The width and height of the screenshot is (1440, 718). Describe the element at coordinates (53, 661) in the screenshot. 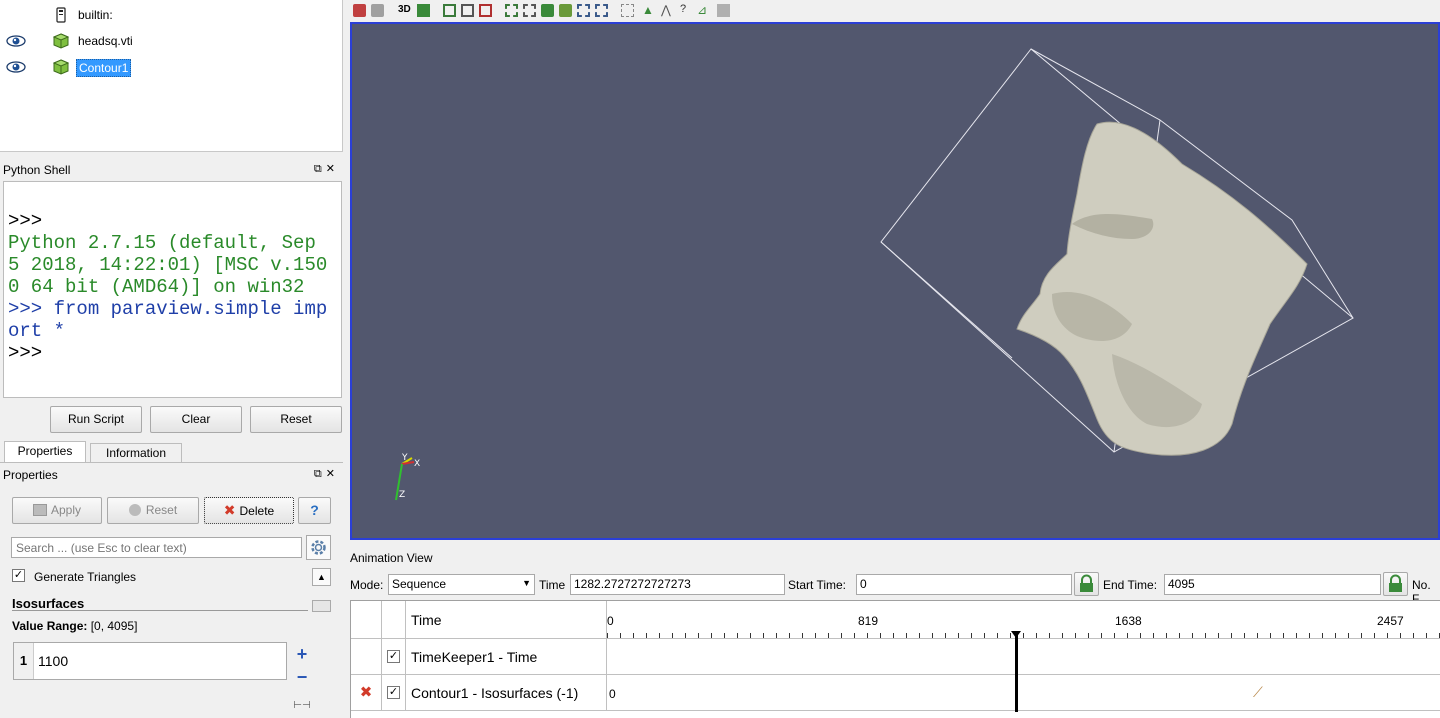

I see `isosurface-value-cell: 1100` at that location.